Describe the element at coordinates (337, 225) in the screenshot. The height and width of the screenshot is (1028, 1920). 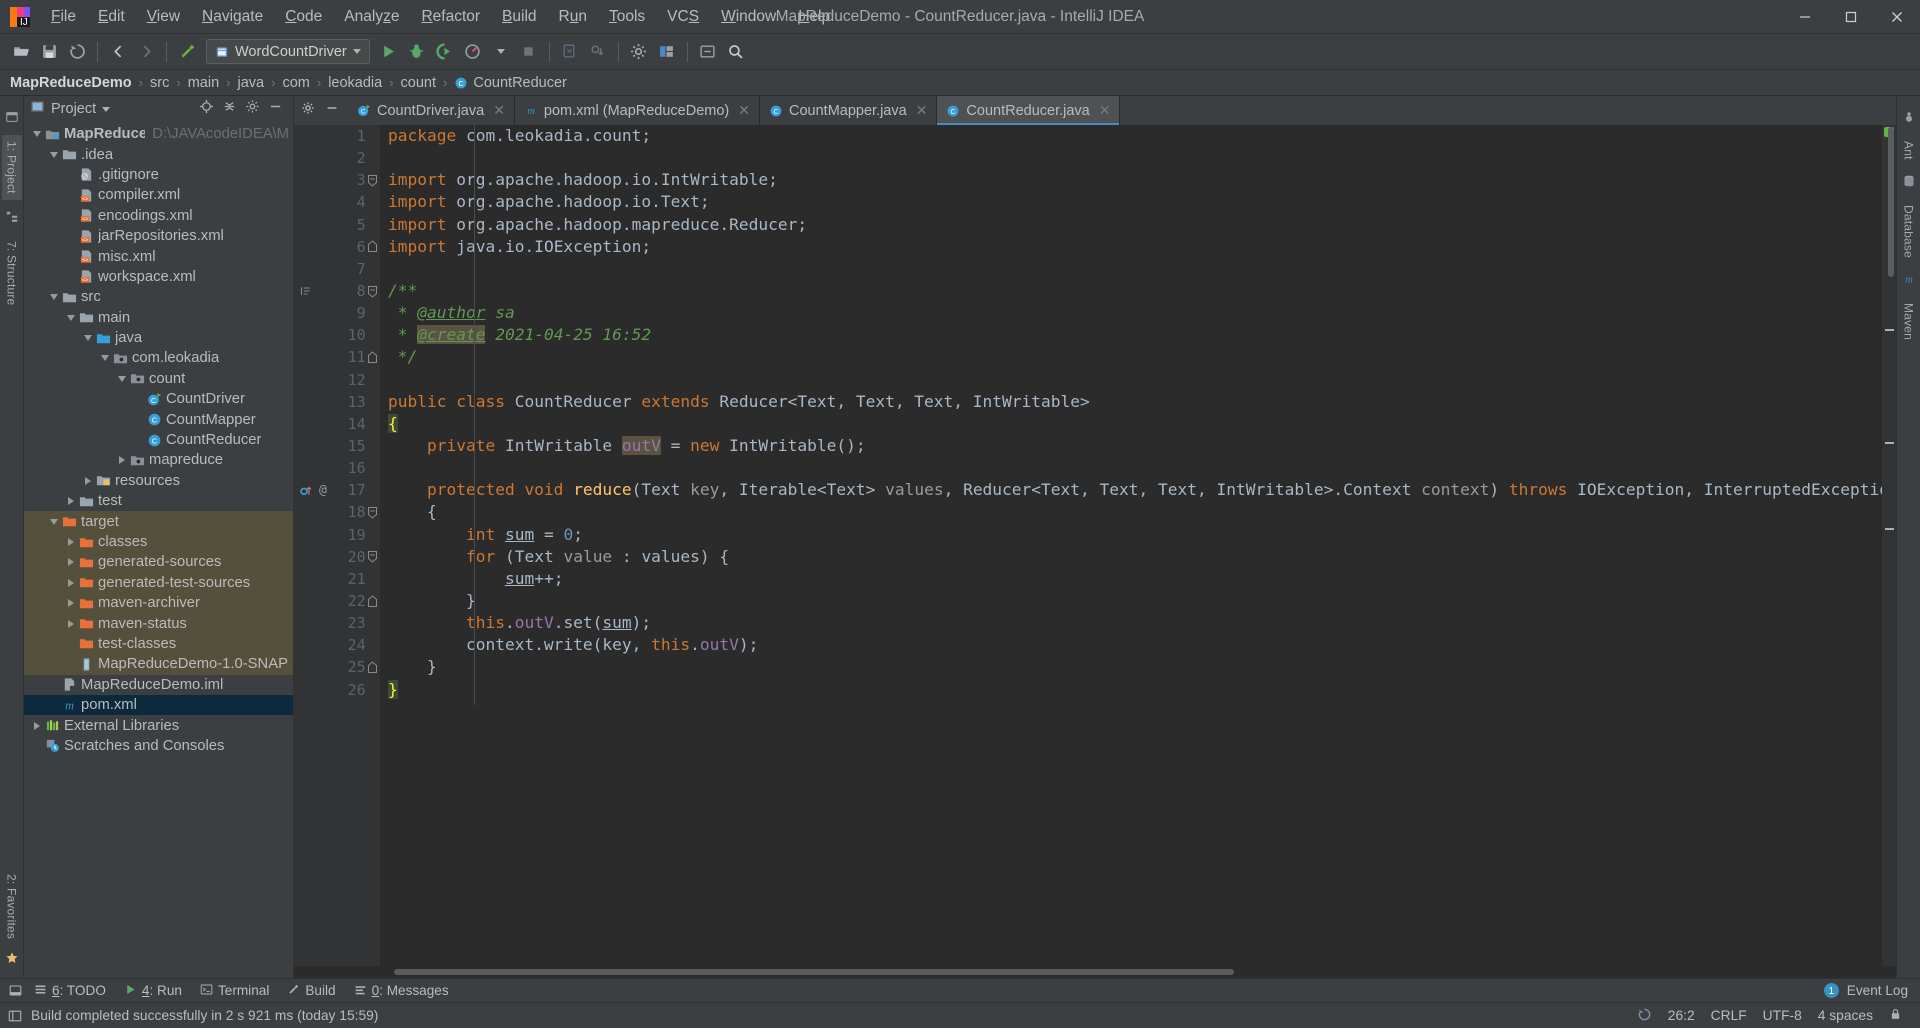
I see `gutter-line: 5` at that location.